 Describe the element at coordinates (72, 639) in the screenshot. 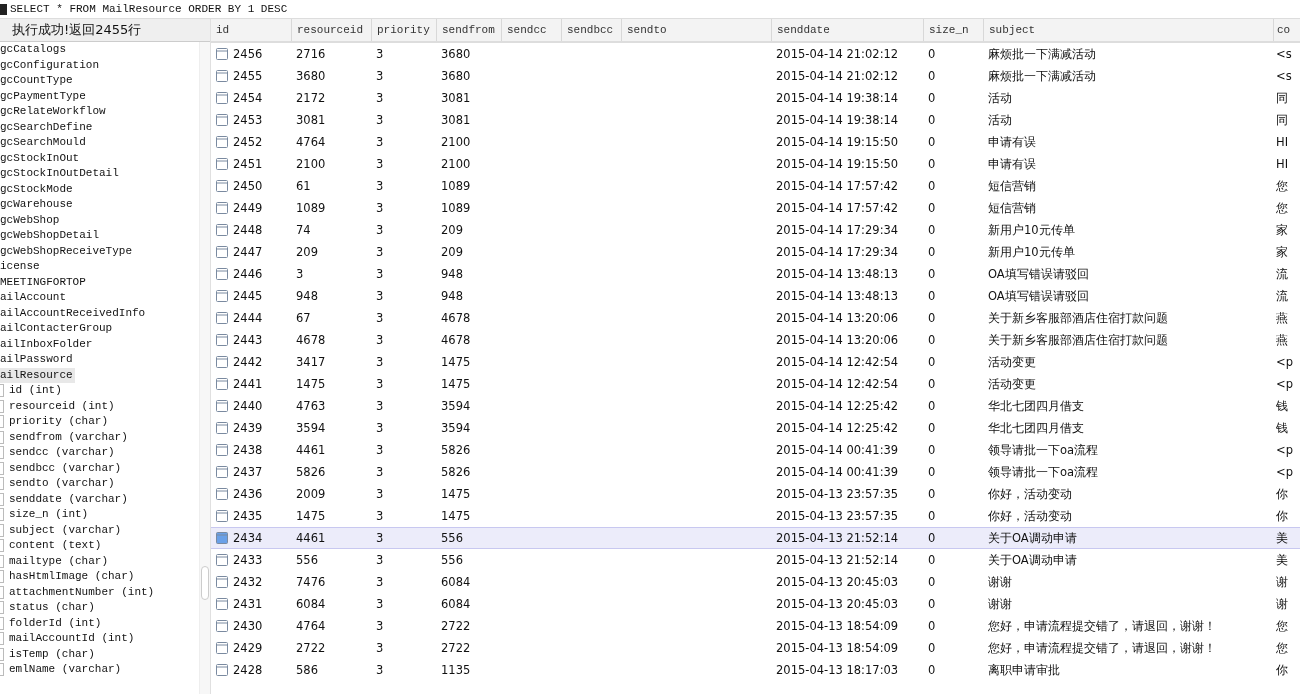

I see `tree-item: mailAccountId (int)` at that location.